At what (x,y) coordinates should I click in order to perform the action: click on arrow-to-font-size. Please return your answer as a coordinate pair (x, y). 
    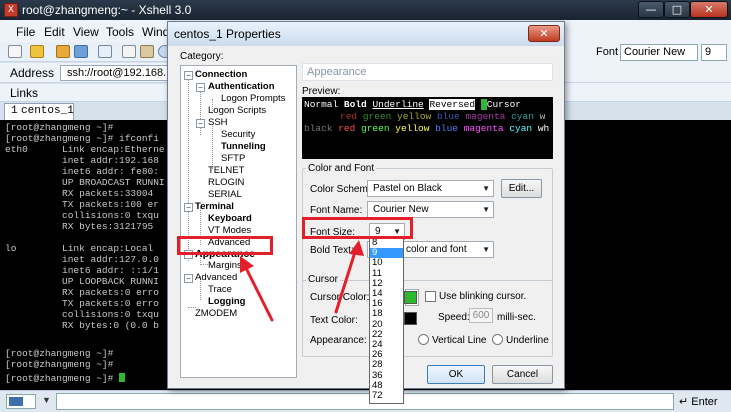
    Looking at the image, I should click on (345, 282).